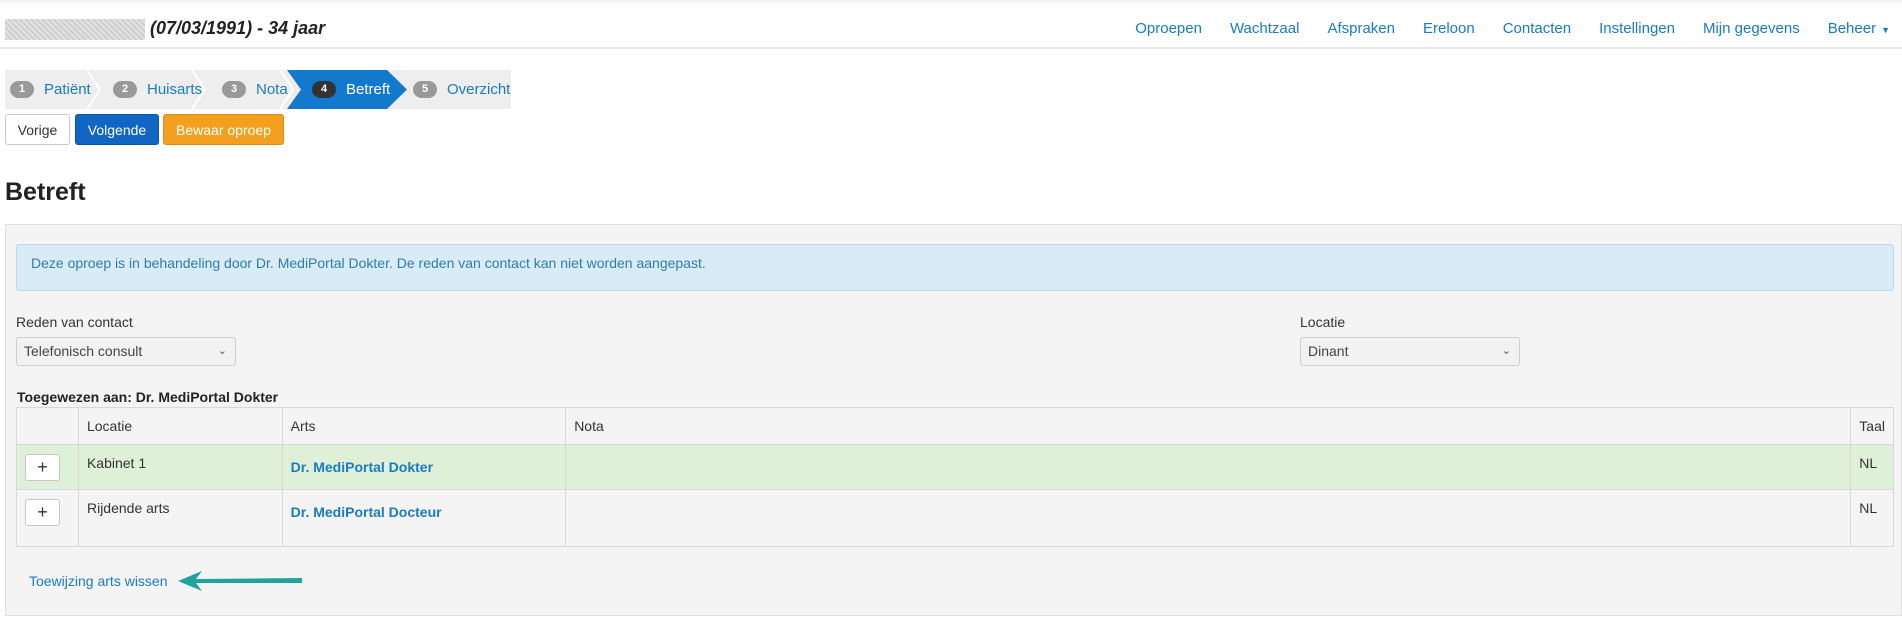 The image size is (1902, 619). What do you see at coordinates (175, 89) in the screenshot?
I see `step-label: Huisarts` at bounding box center [175, 89].